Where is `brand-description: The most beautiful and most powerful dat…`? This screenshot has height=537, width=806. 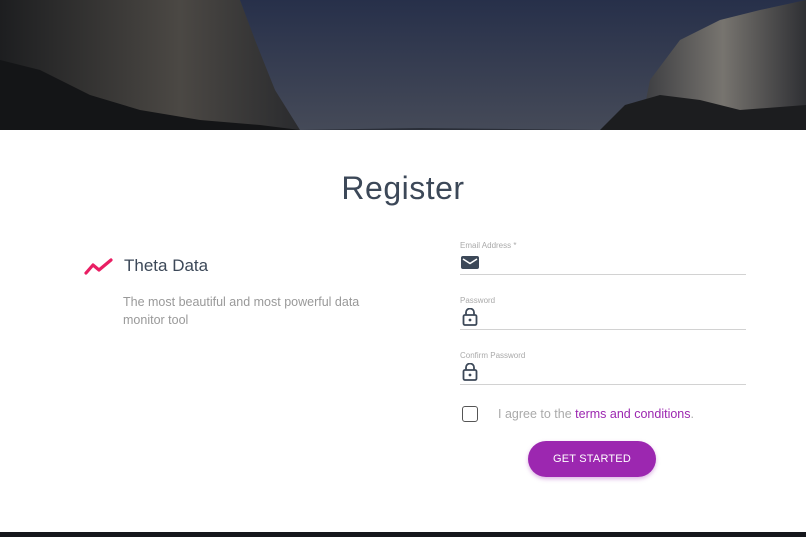 brand-description: The most beautiful and most powerful dat… is located at coordinates (241, 311).